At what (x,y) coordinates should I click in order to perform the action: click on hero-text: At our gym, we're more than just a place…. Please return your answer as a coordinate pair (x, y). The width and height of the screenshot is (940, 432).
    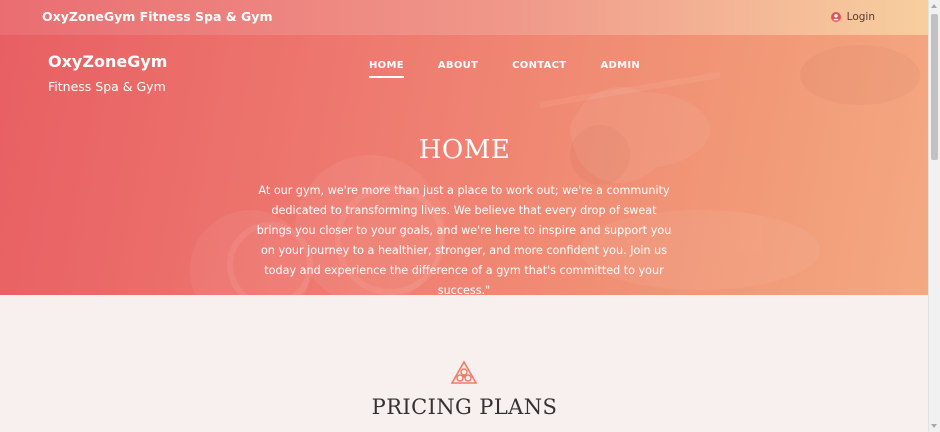
    Looking at the image, I should click on (464, 239).